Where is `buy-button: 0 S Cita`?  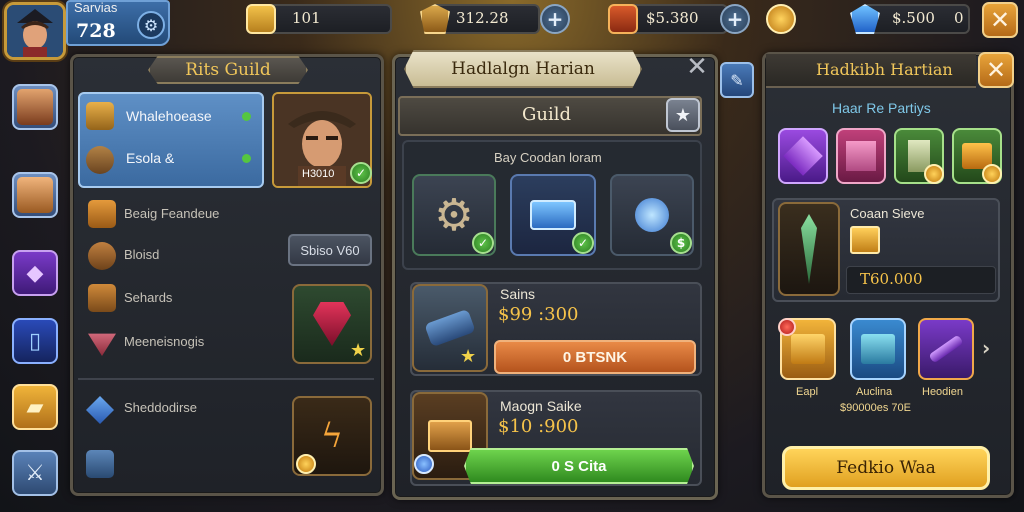
buy-button: 0 S Cita is located at coordinates (579, 466).